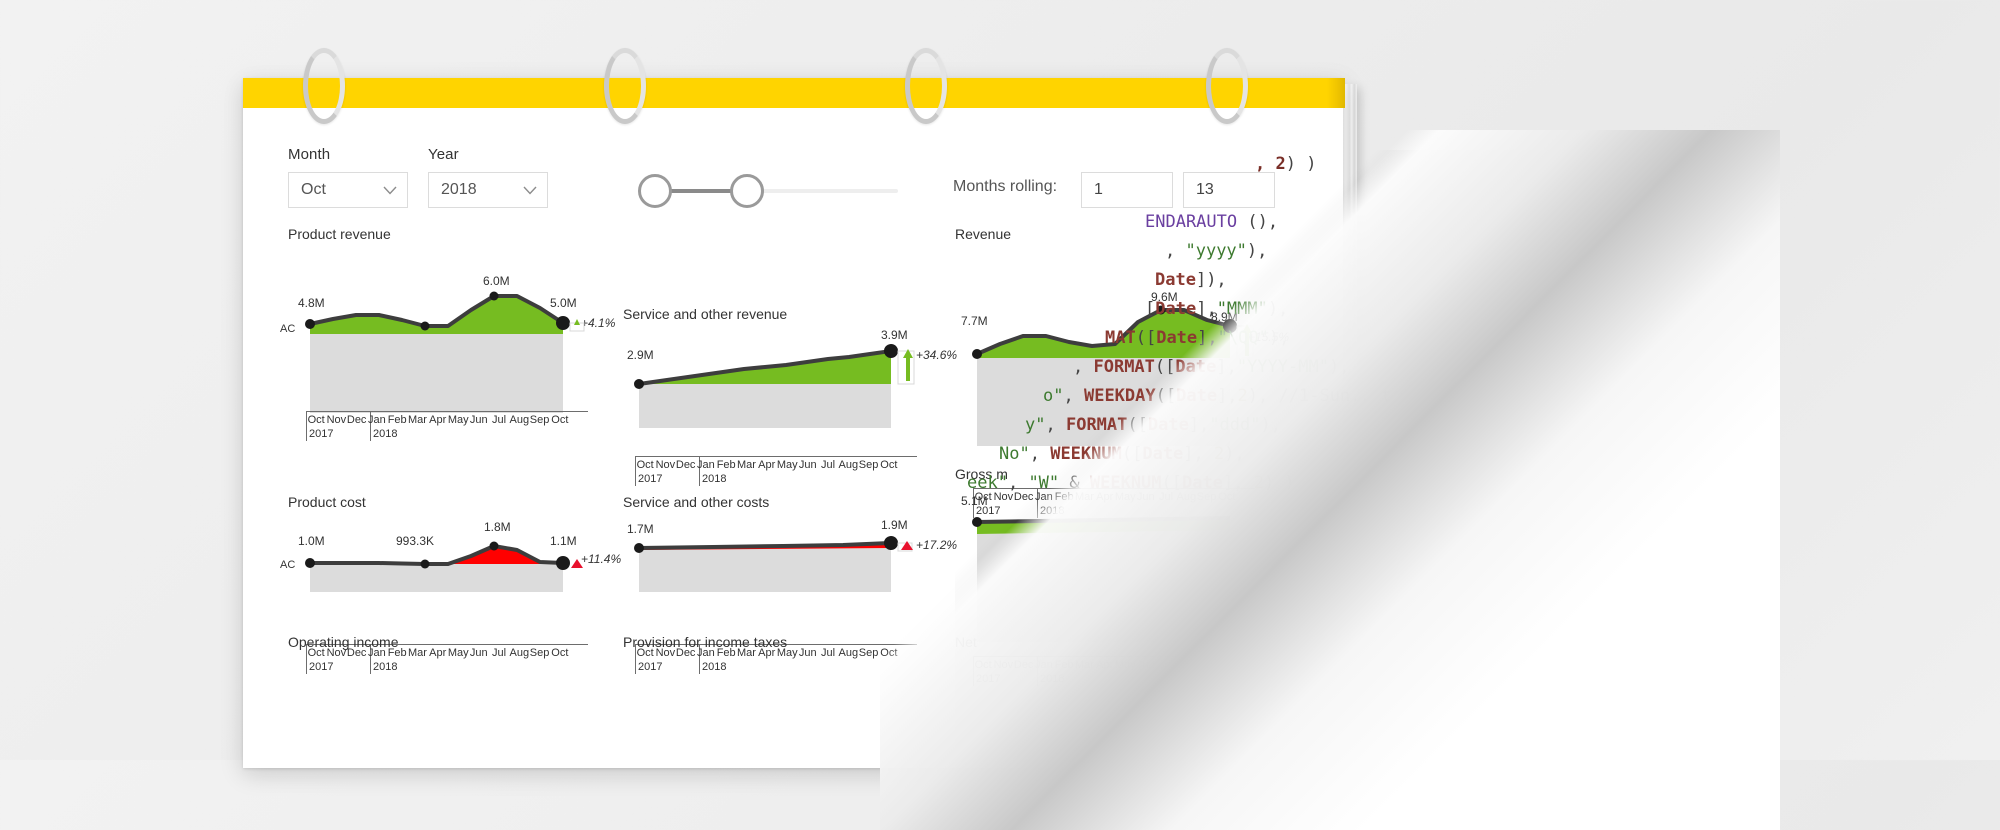 This screenshot has width=2000, height=830. Describe the element at coordinates (705, 314) in the screenshot. I see `chart-title: Service and other revenue` at that location.